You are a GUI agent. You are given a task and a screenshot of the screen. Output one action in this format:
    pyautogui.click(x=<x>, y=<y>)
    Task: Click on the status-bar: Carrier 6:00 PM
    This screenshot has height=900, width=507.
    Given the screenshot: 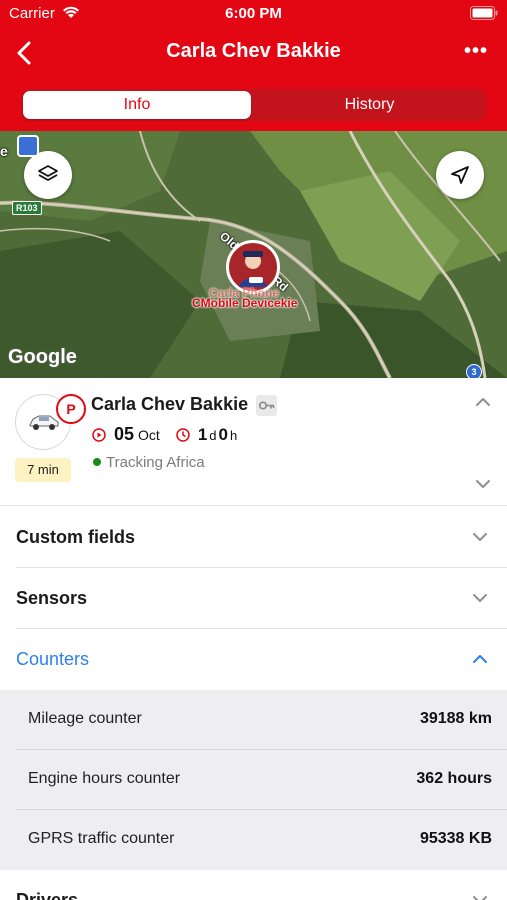 What is the action you would take?
    pyautogui.click(x=253, y=14)
    